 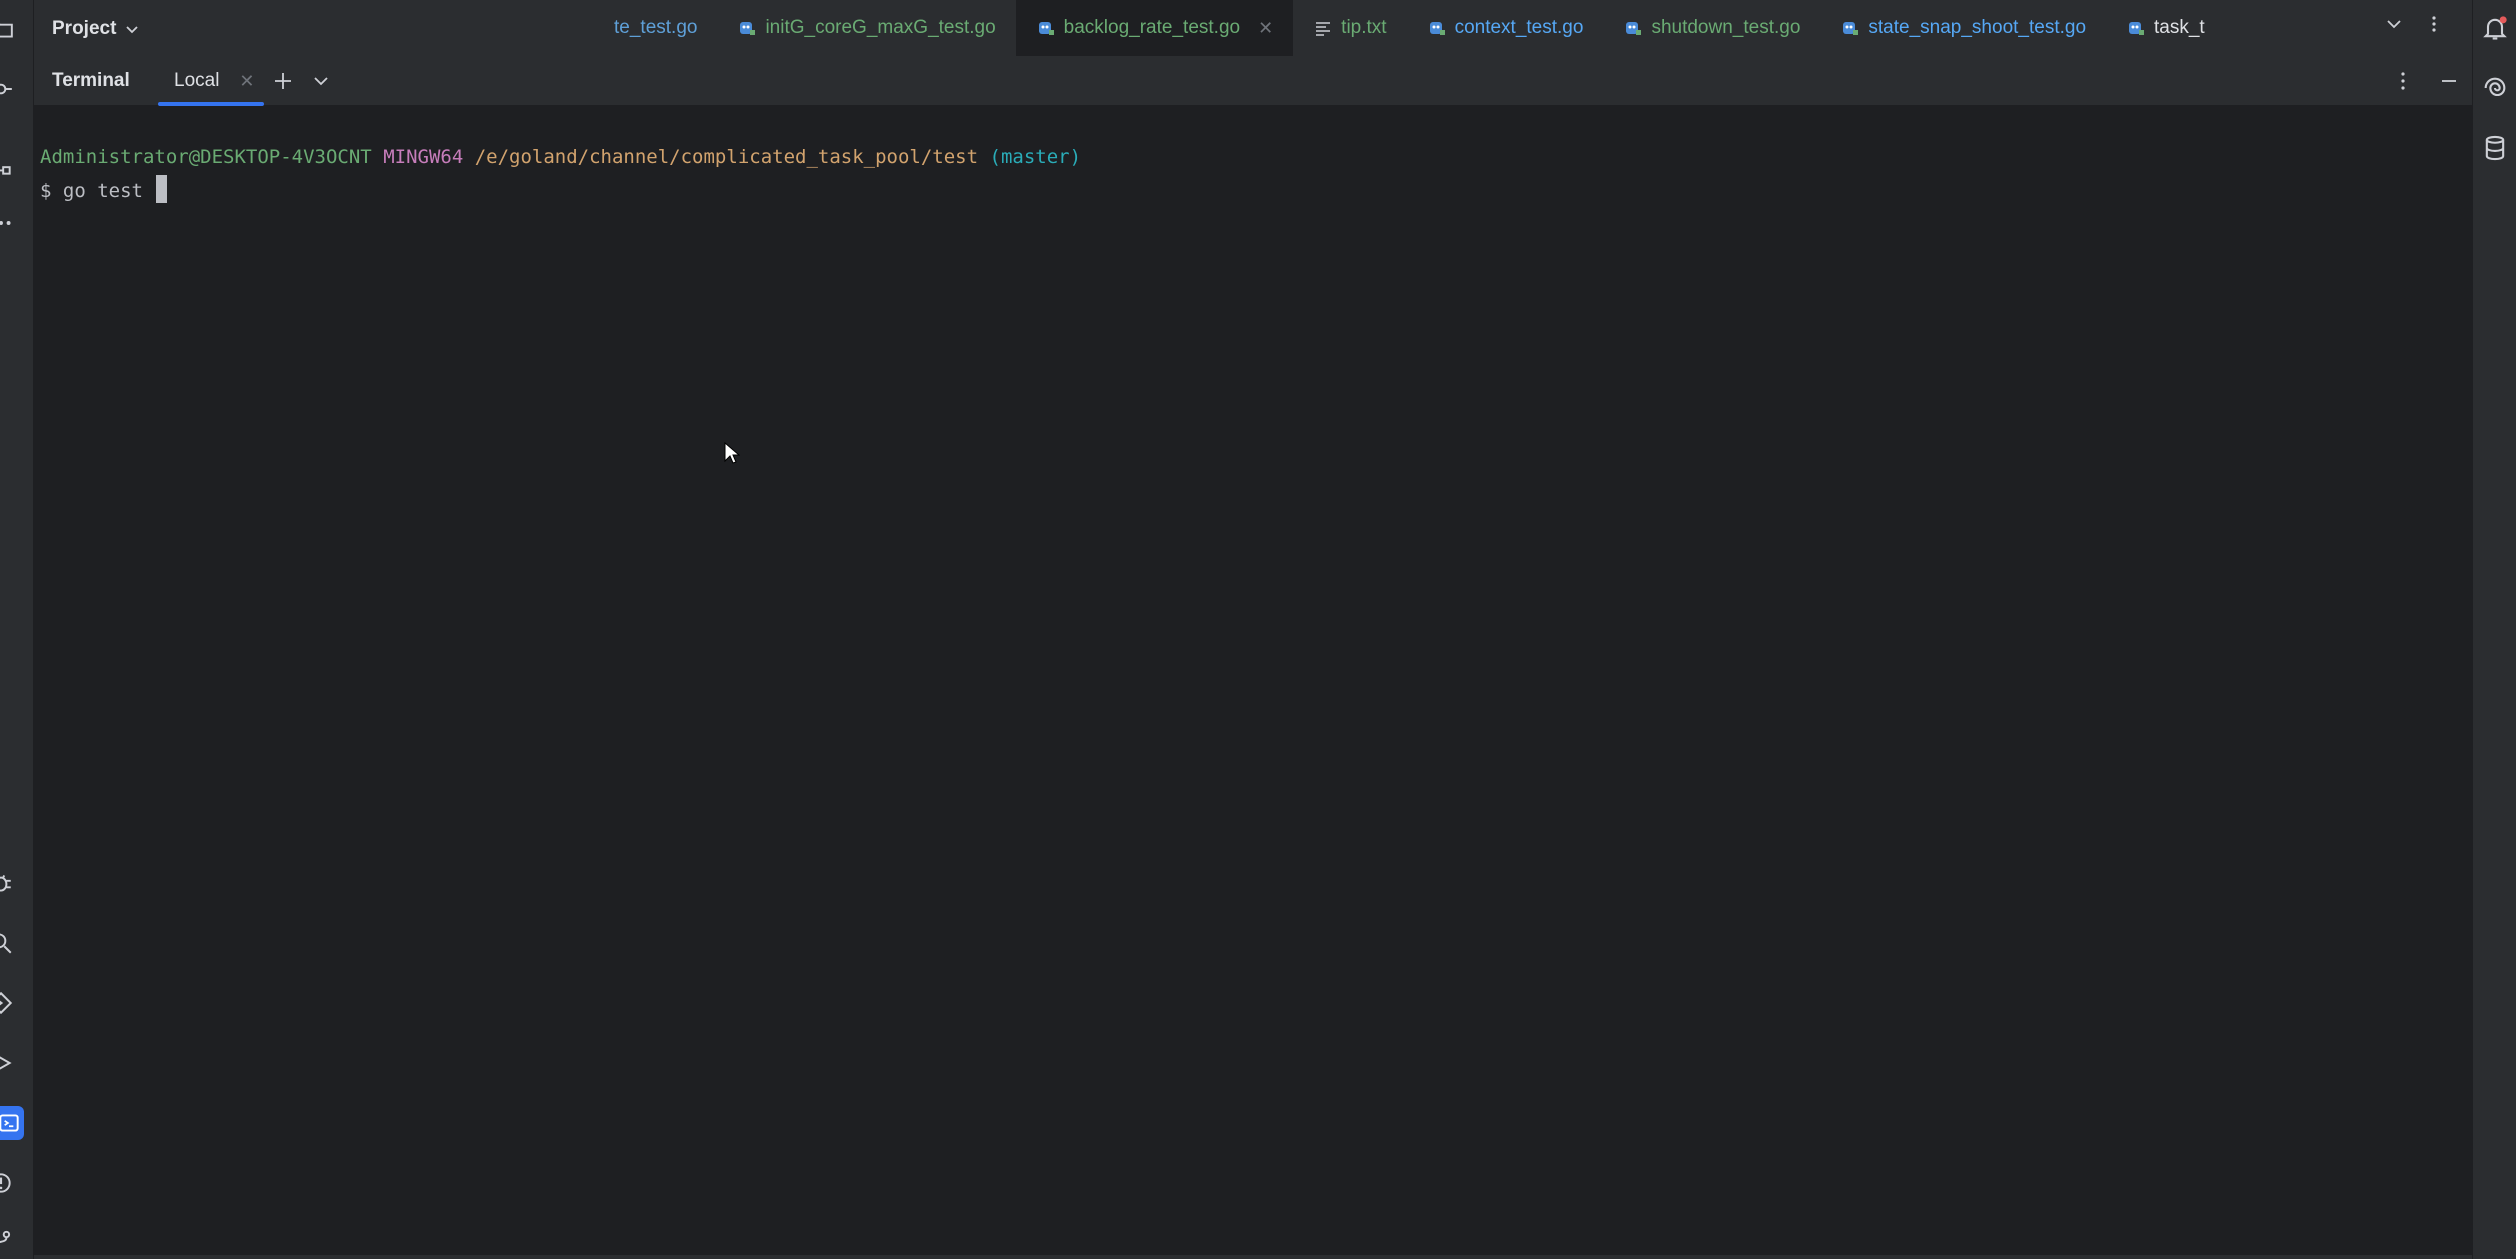 What do you see at coordinates (2426, 81) in the screenshot?
I see `terminal-header-actions` at bounding box center [2426, 81].